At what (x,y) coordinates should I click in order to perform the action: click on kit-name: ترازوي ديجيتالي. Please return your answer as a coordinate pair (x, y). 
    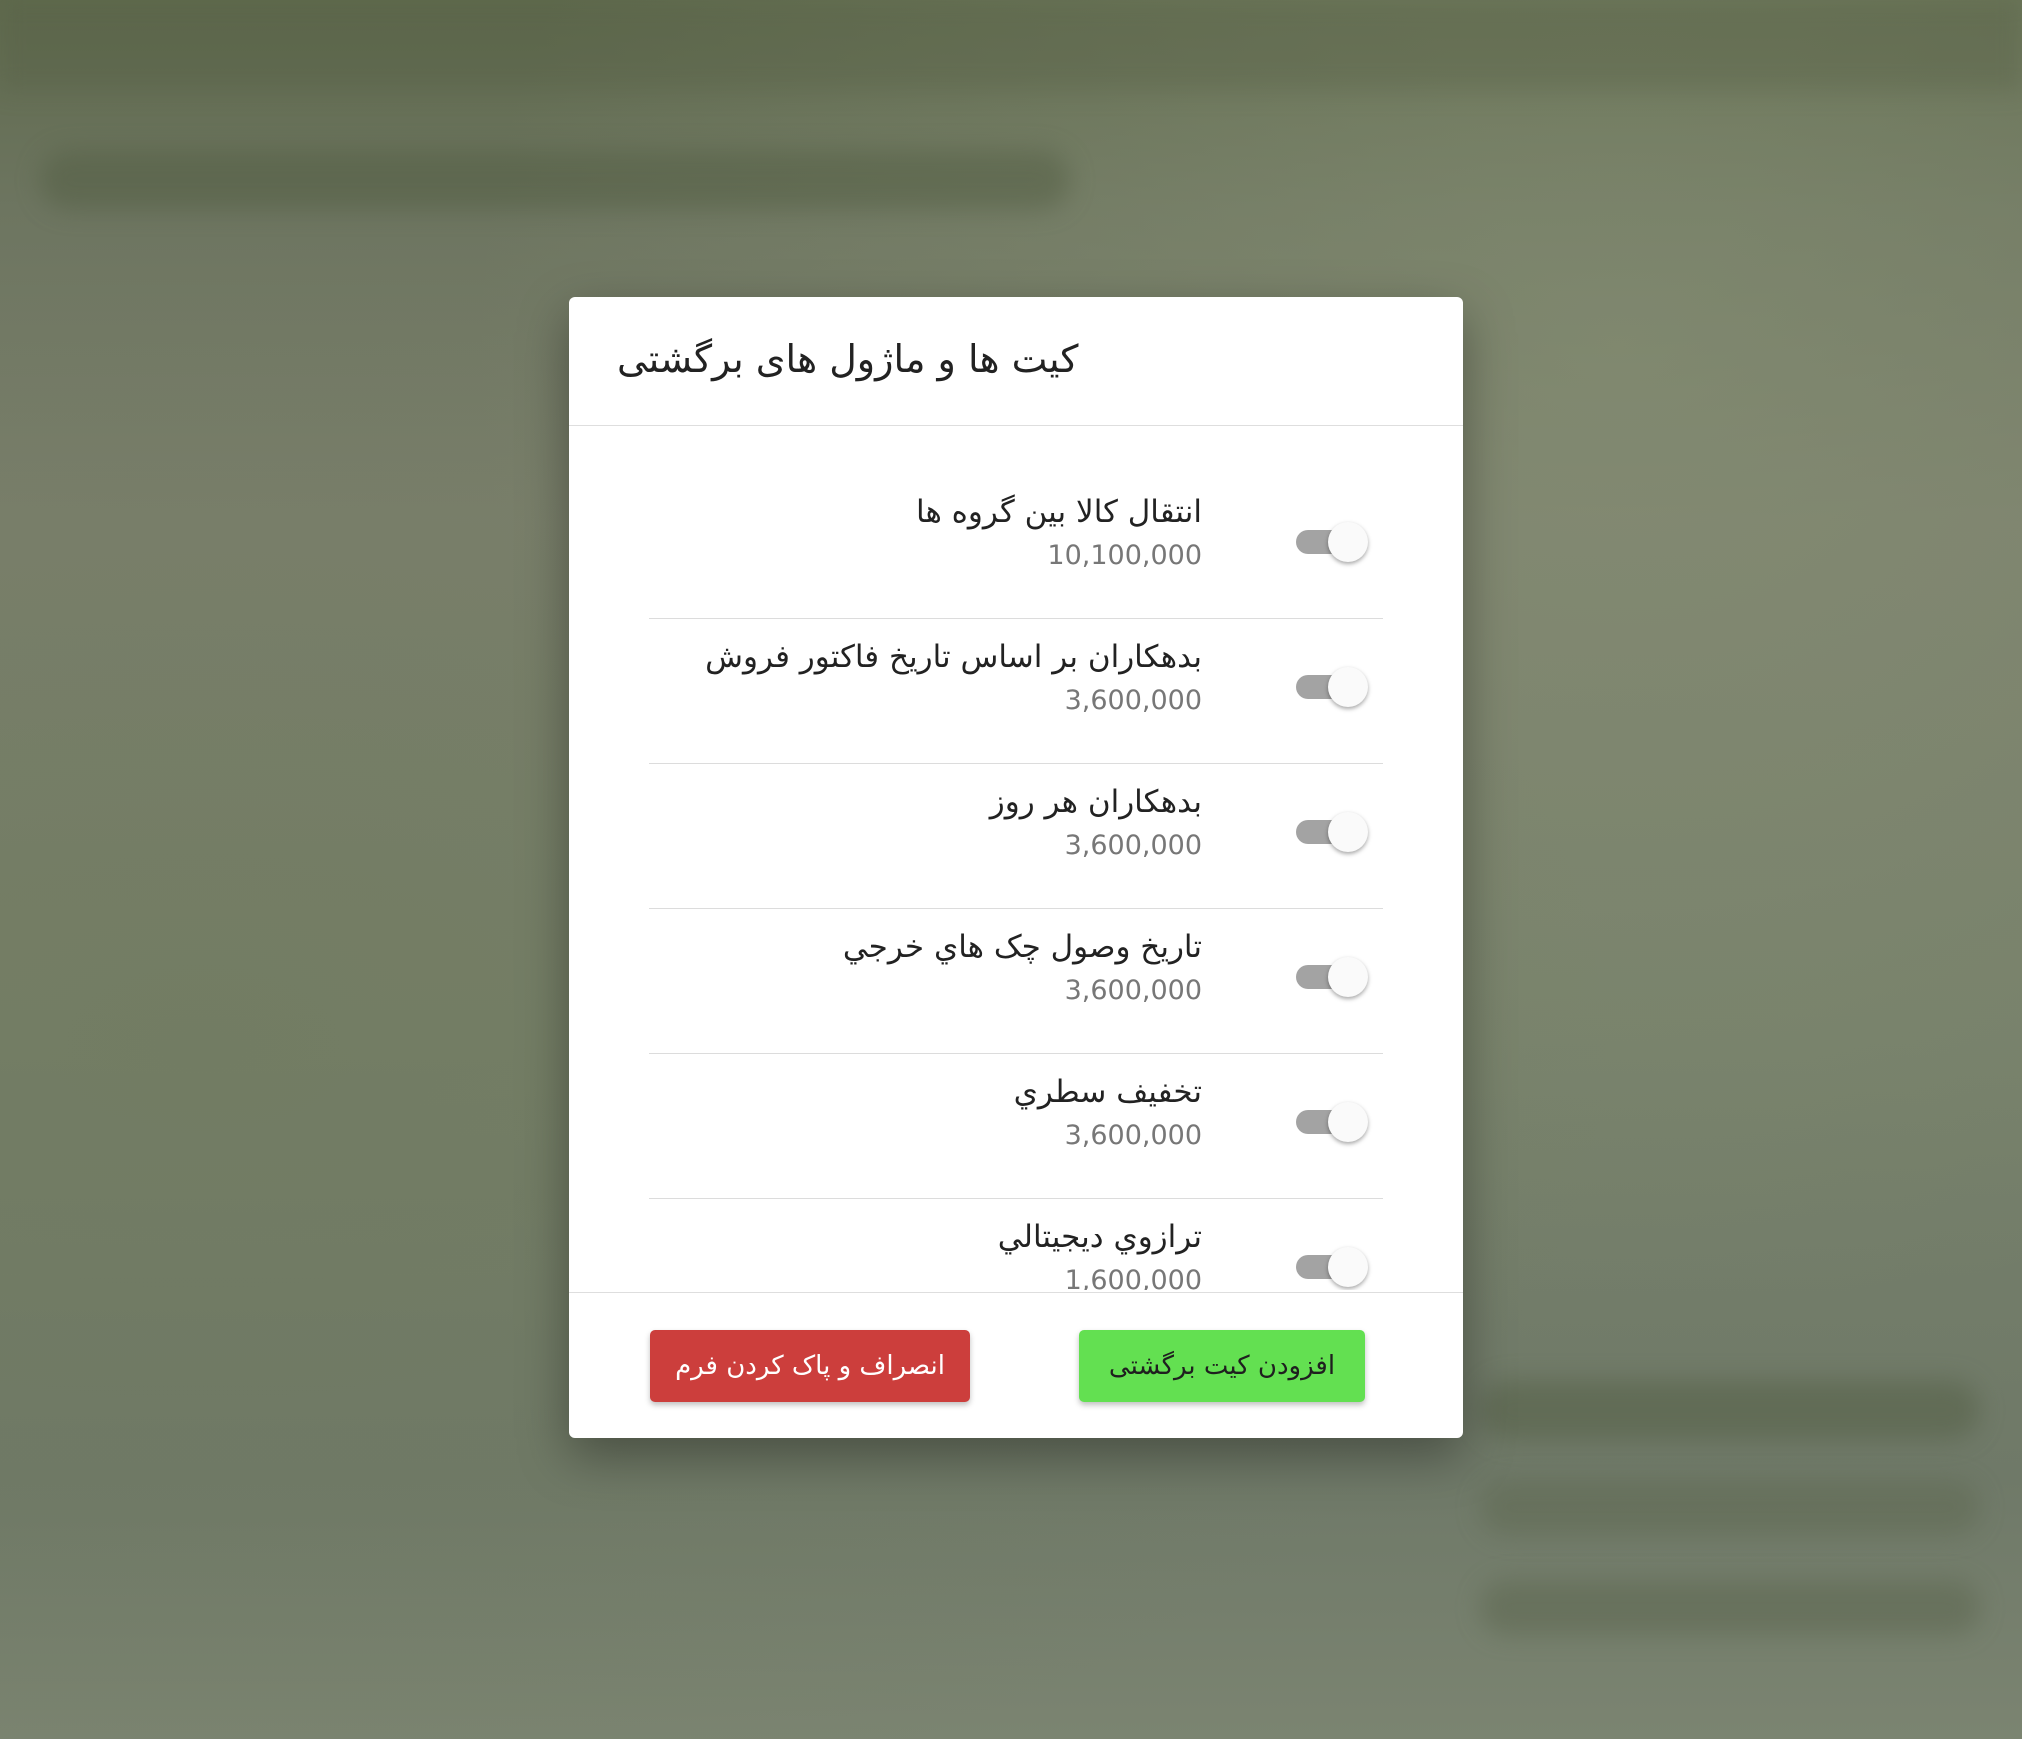
    Looking at the image, I should click on (1099, 1237).